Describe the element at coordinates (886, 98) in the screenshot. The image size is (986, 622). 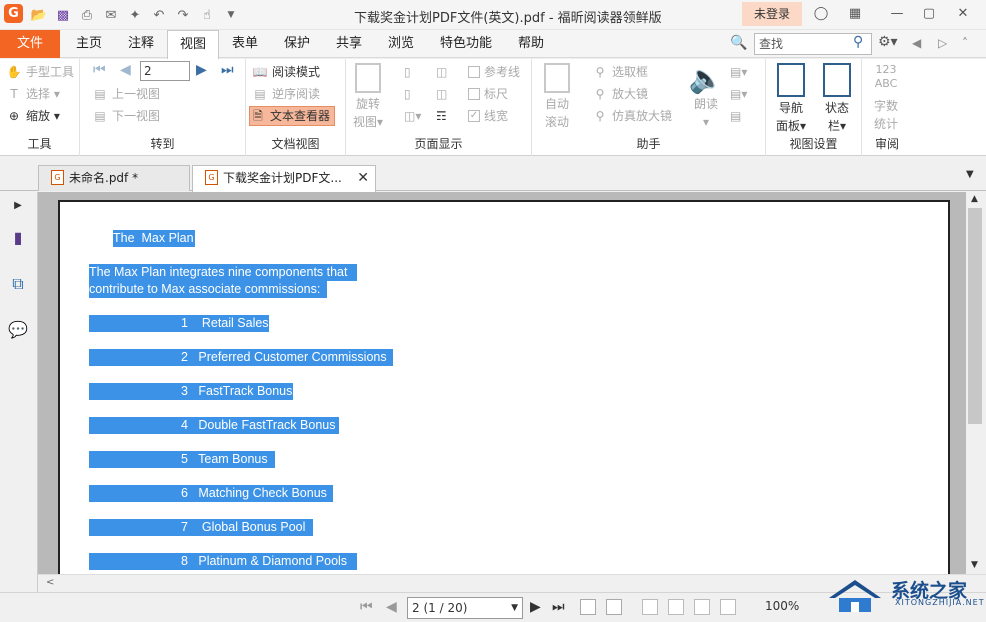
I see `word-count-button: 123 ABC 字数 统计` at that location.